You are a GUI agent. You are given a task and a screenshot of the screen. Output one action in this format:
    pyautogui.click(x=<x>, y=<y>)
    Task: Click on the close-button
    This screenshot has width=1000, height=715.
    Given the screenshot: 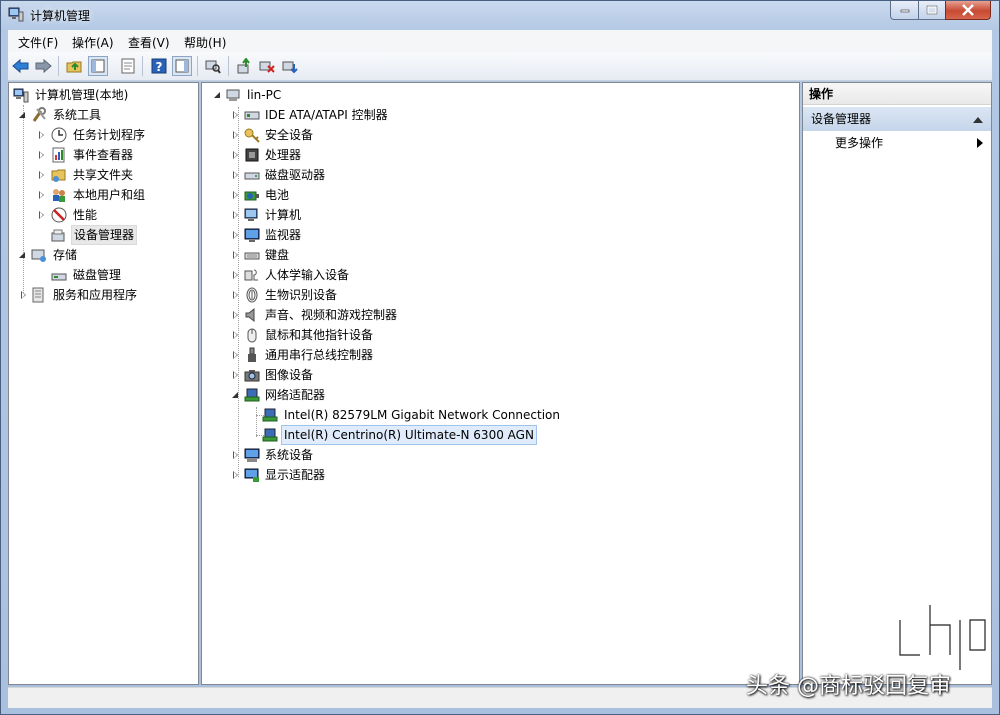 What is the action you would take?
    pyautogui.click(x=968, y=10)
    